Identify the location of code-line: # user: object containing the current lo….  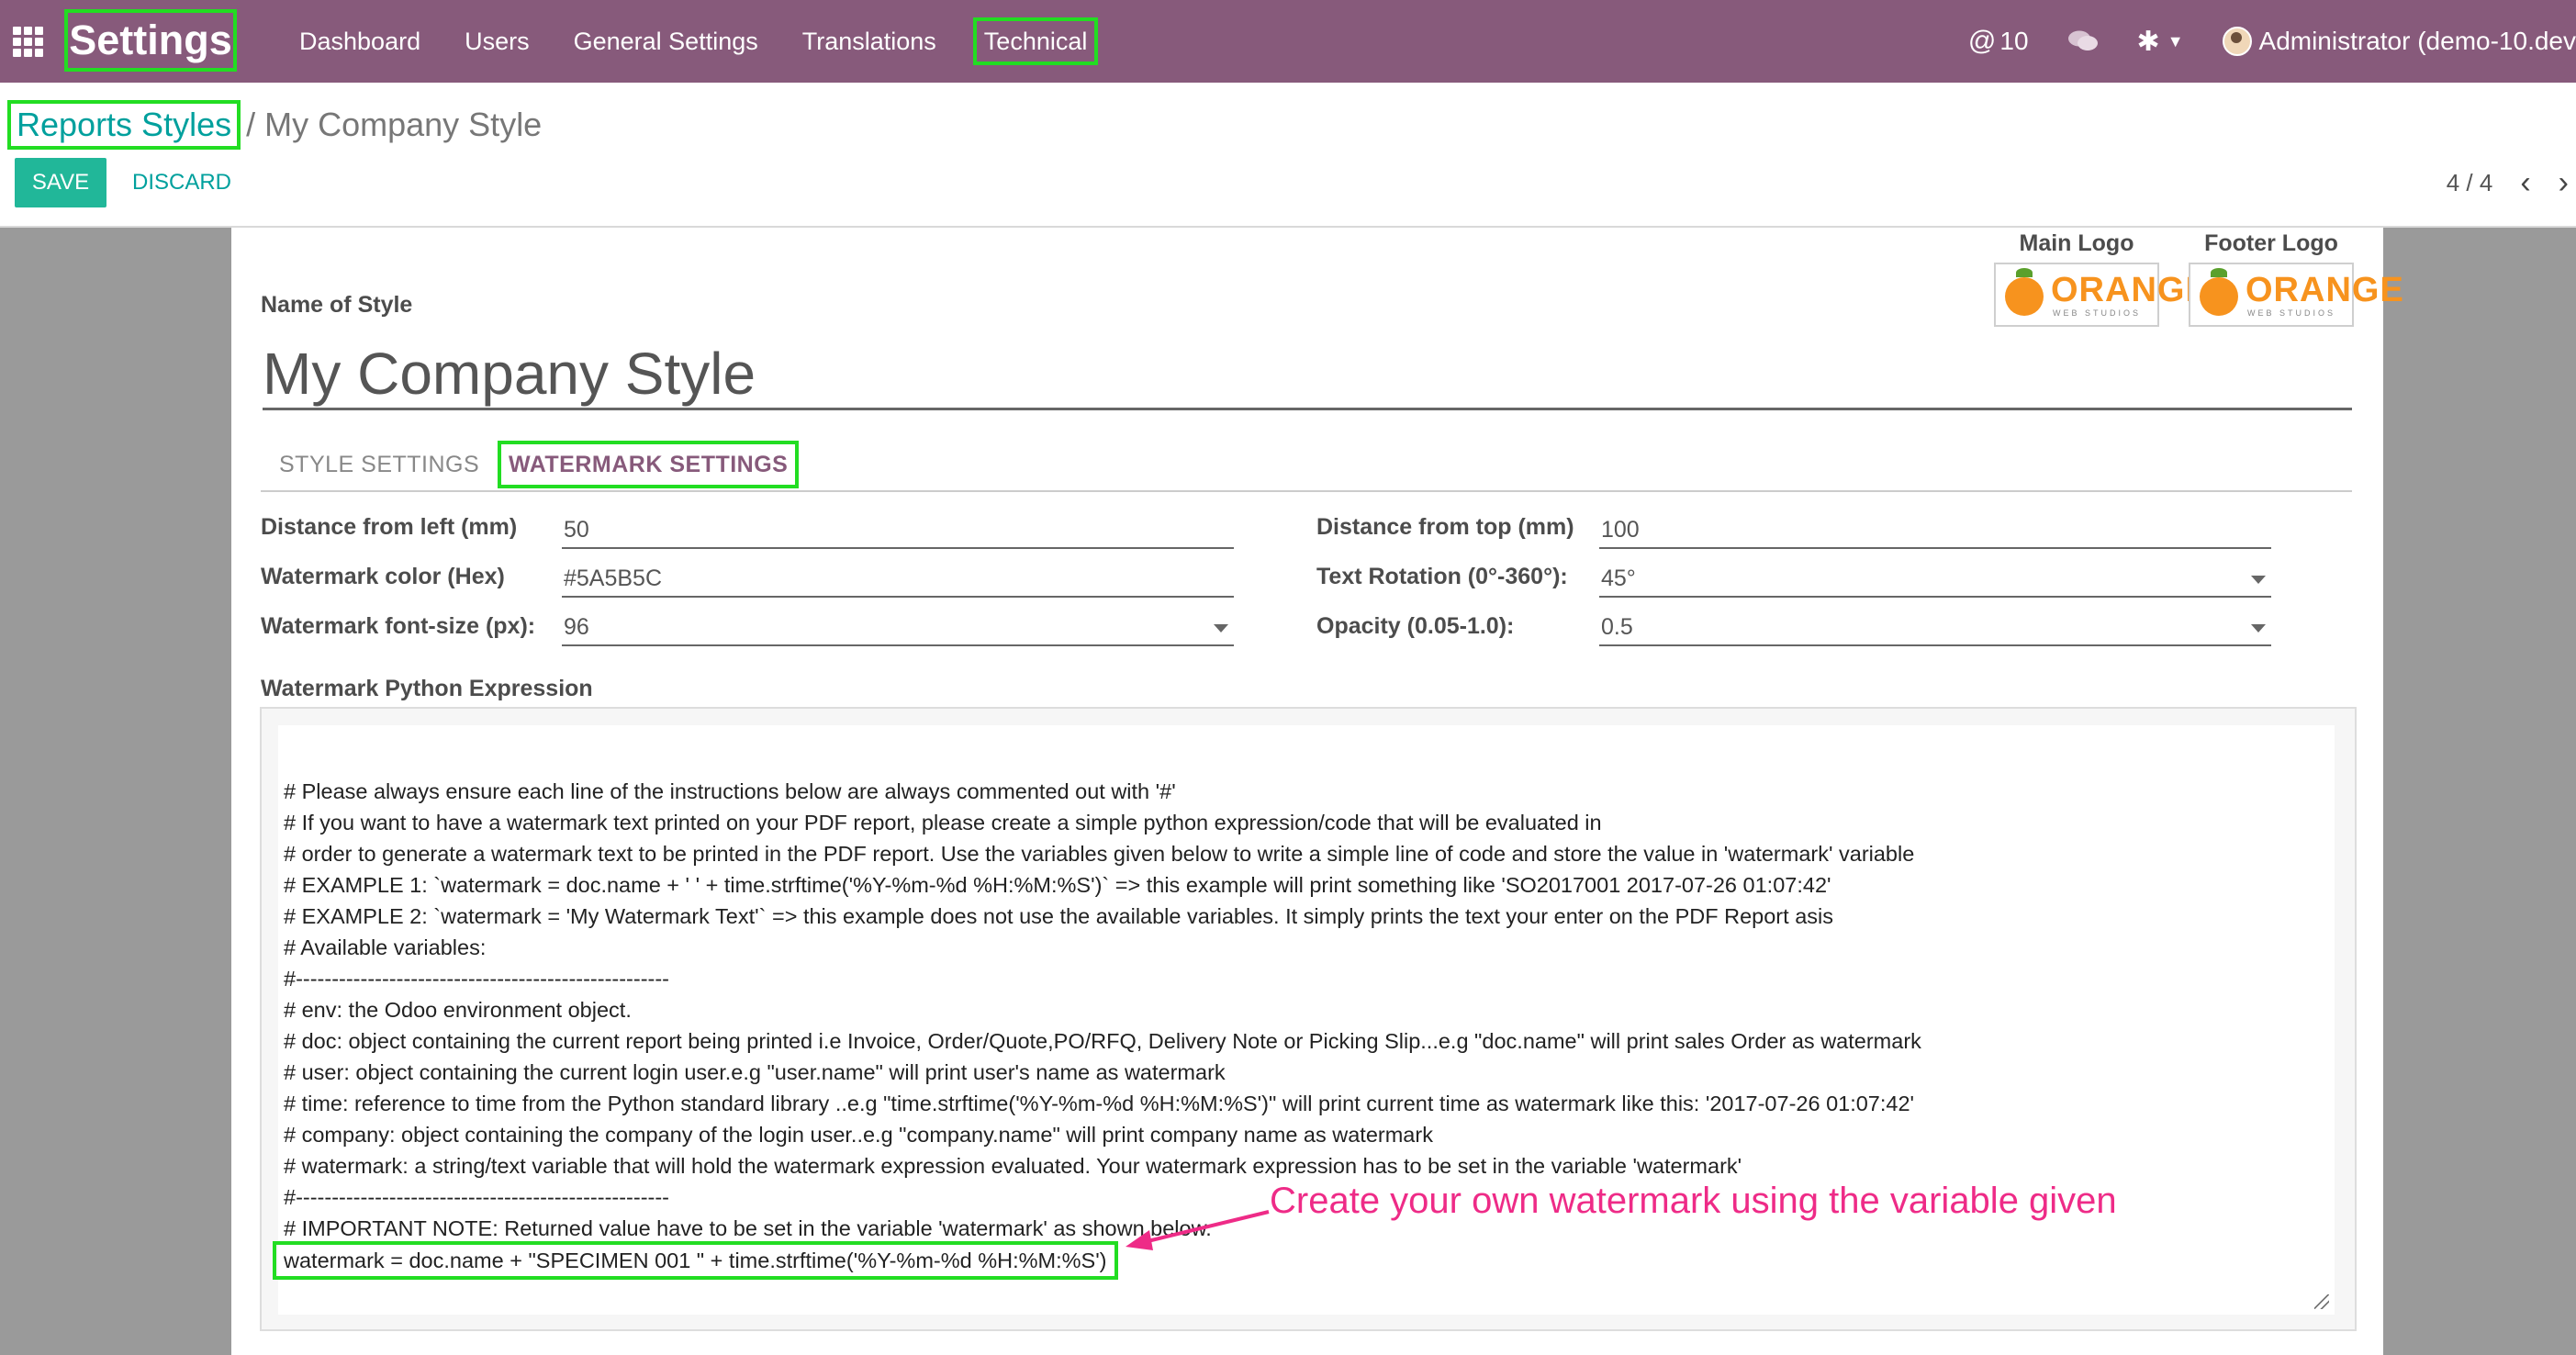
(755, 1072).